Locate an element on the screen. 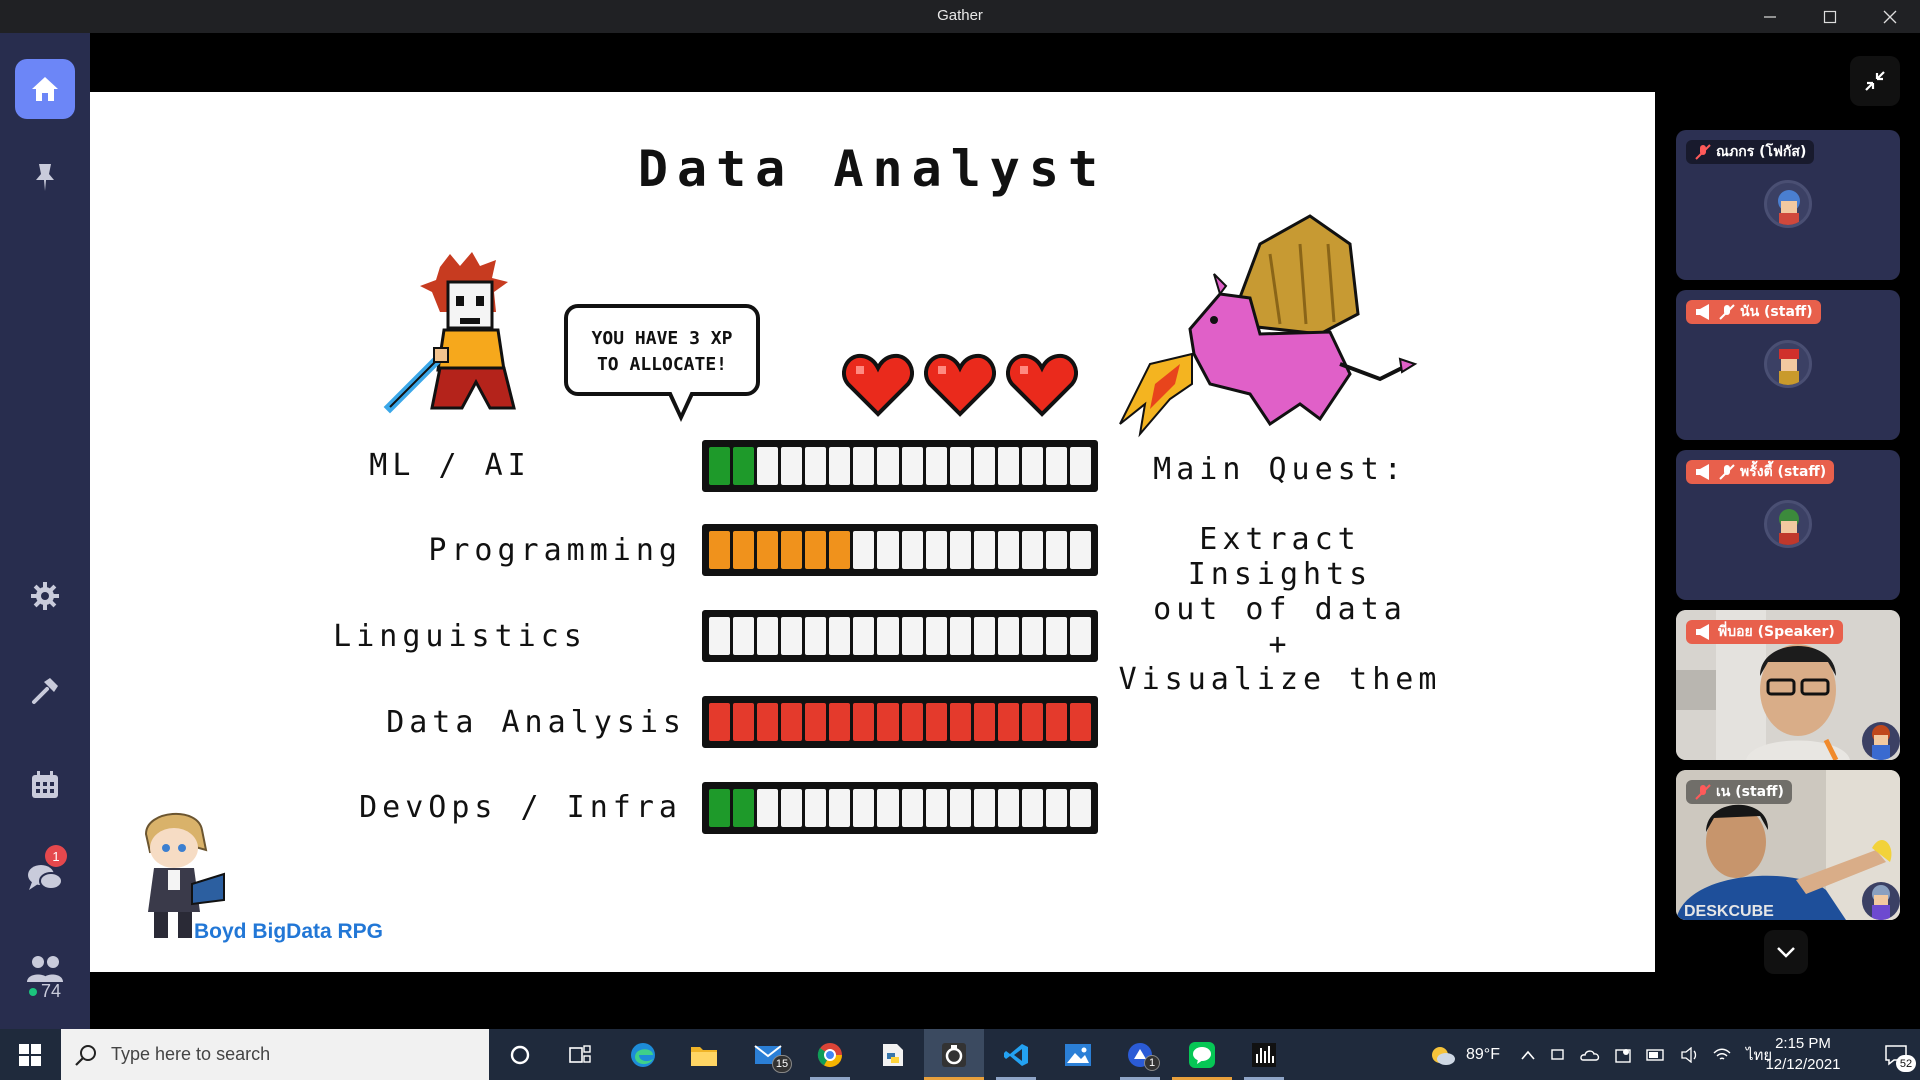  taskbar-app: 1 is located at coordinates (1140, 1054).